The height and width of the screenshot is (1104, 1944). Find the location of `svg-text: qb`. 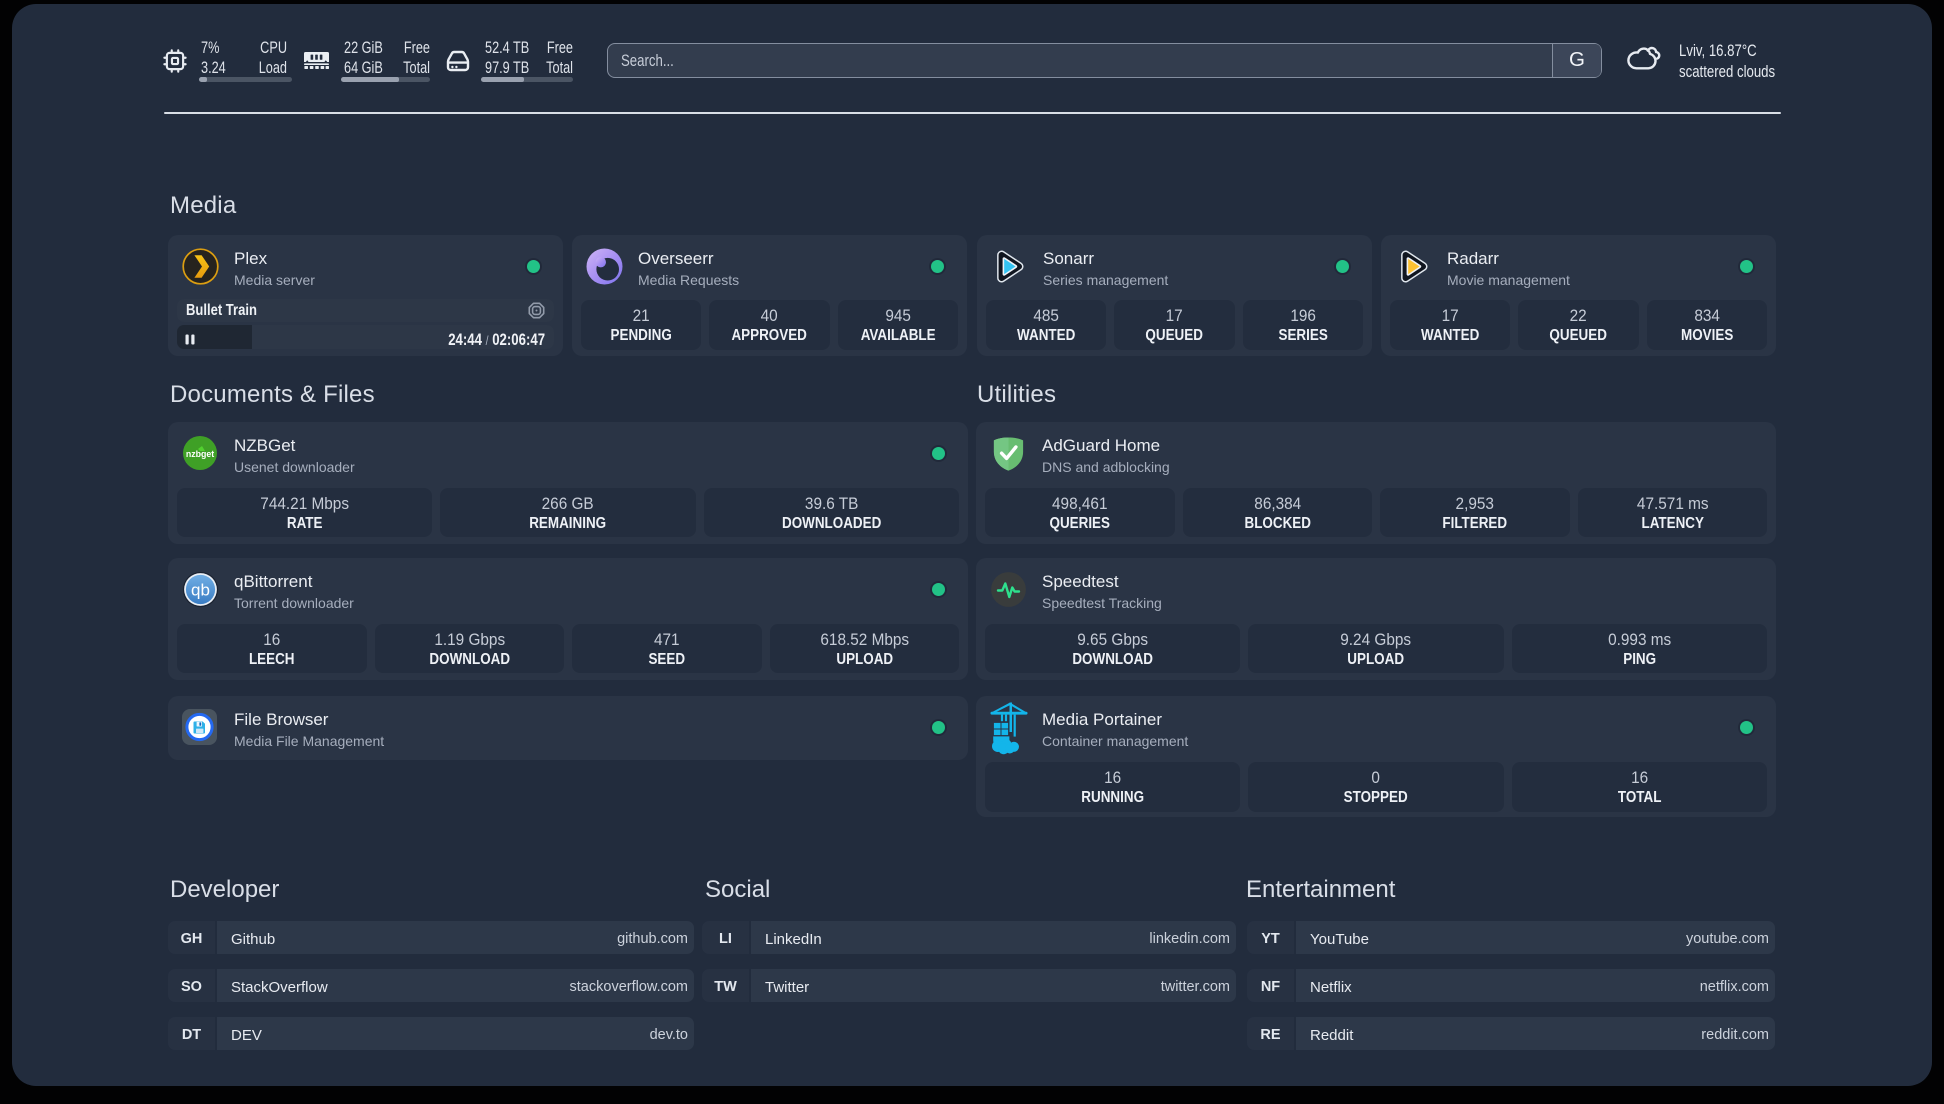

svg-text: qb is located at coordinates (200, 590).